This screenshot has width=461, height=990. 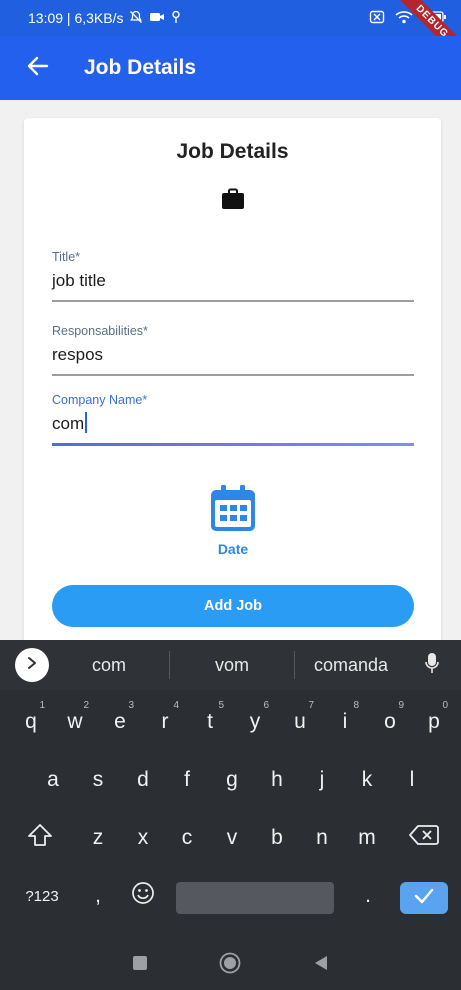 What do you see at coordinates (143, 780) in the screenshot?
I see `key-d: d` at bounding box center [143, 780].